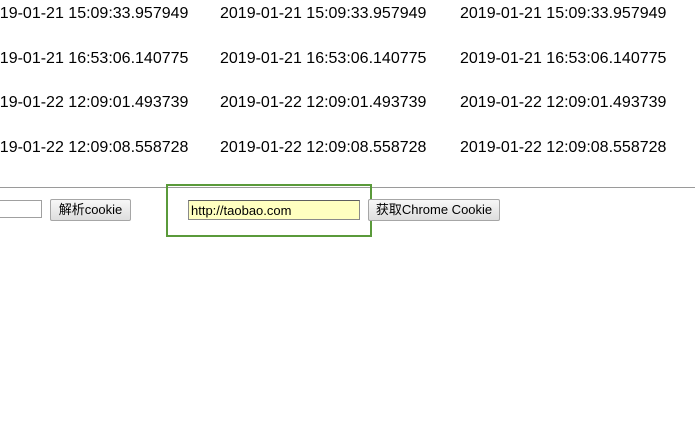 Image resolution: width=695 pixels, height=447 pixels. I want to click on cookie-input, so click(21, 209).